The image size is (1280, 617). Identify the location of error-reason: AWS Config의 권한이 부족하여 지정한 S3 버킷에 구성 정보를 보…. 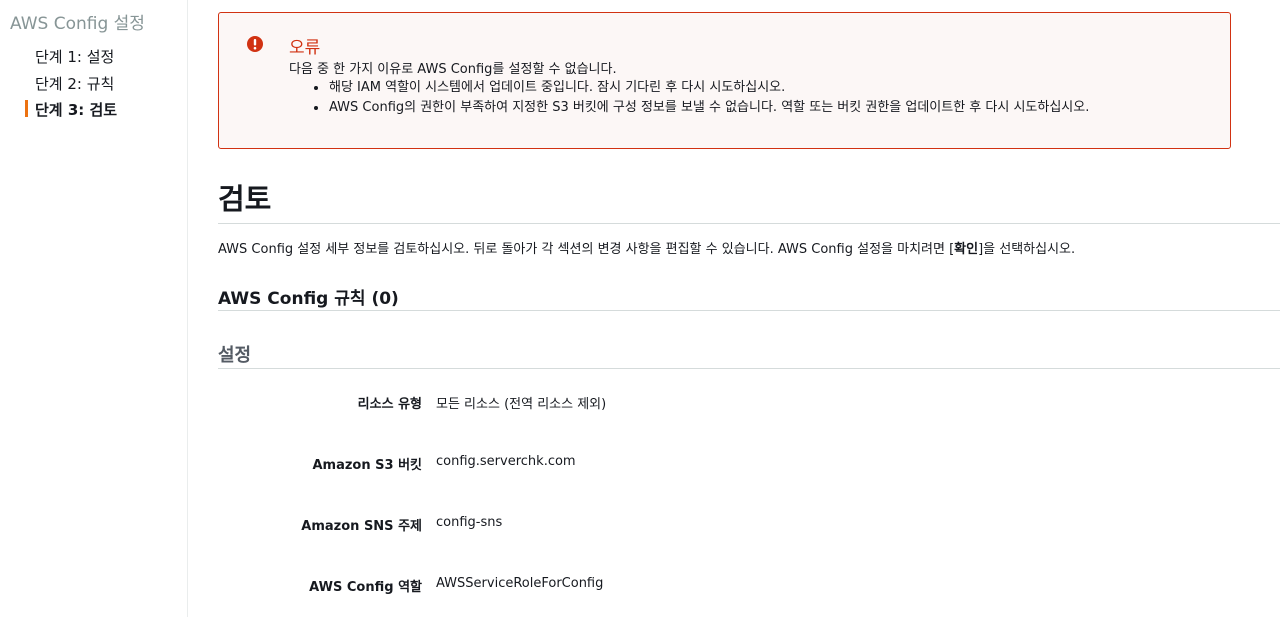
(689, 108).